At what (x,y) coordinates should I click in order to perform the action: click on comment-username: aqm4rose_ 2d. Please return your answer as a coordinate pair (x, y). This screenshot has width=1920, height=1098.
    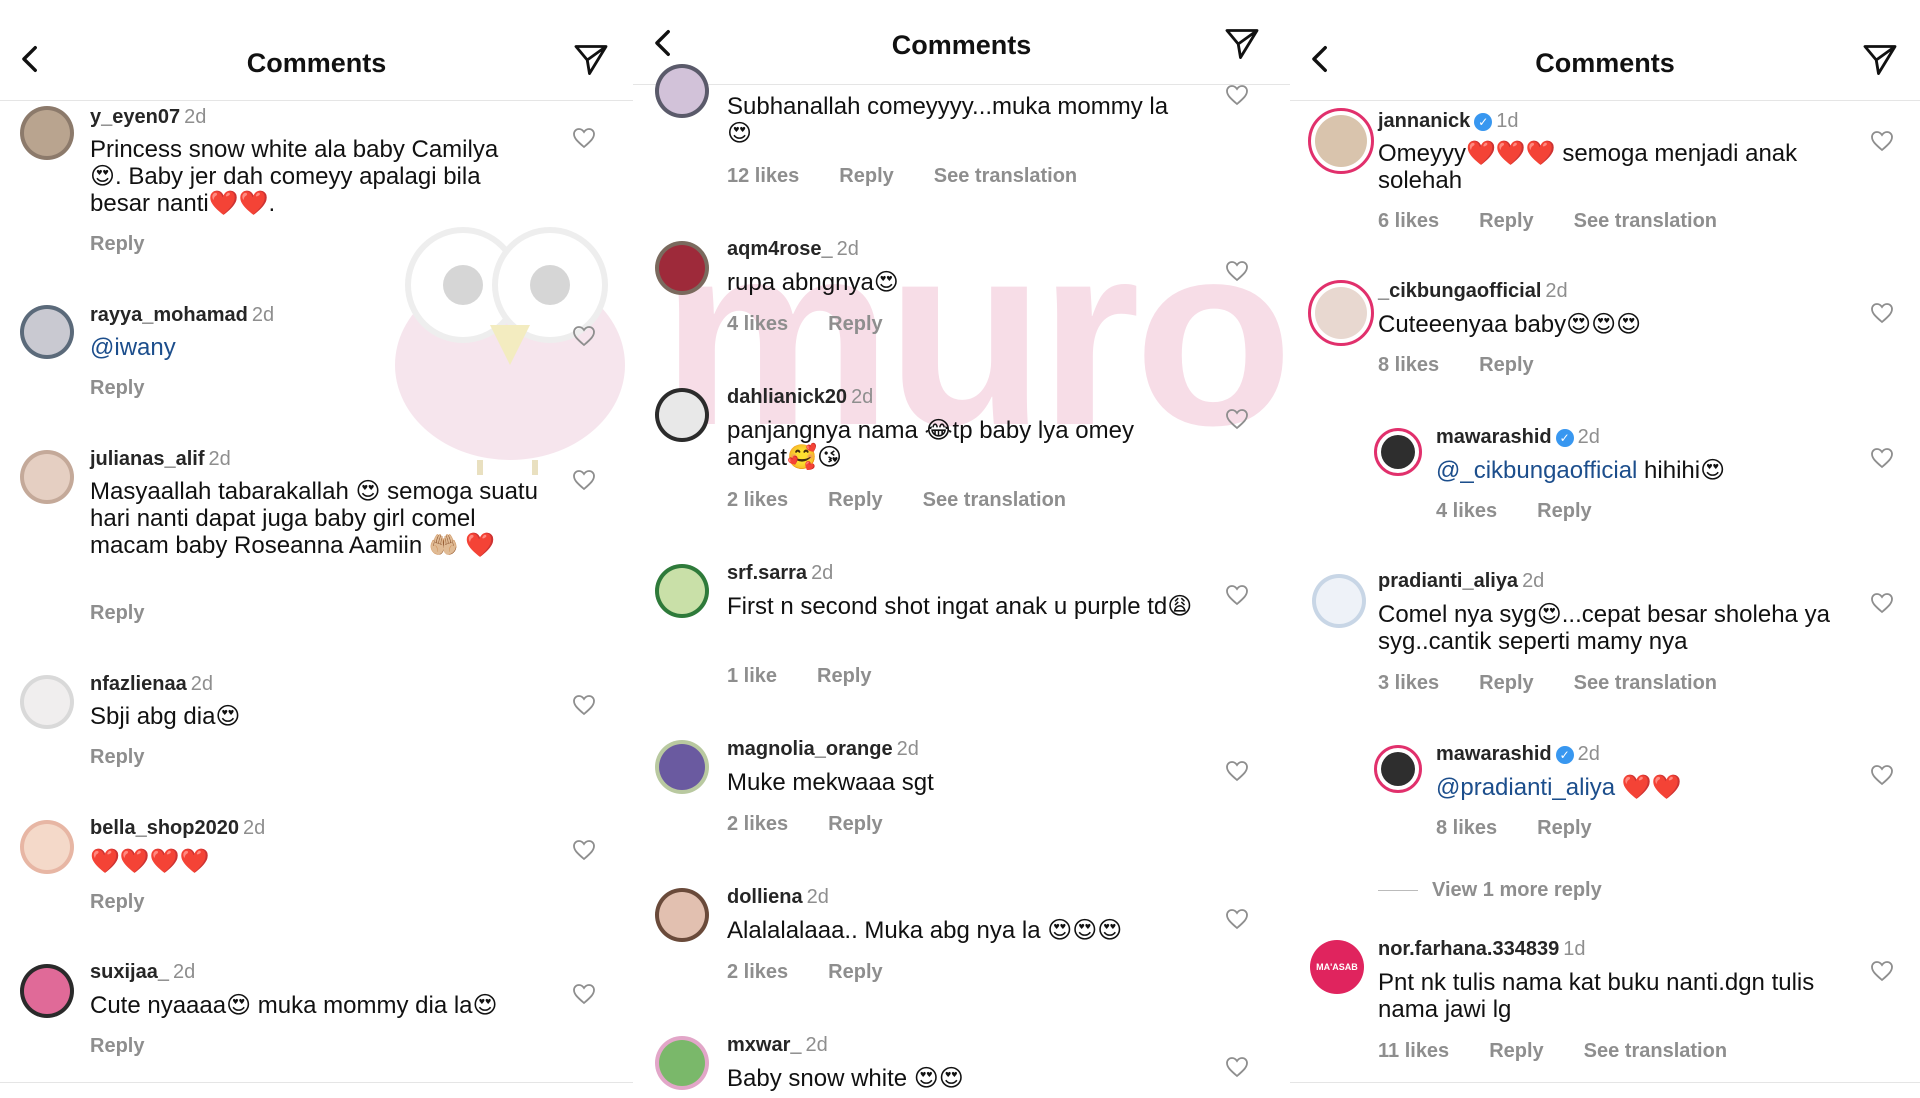
    Looking at the image, I should click on (793, 249).